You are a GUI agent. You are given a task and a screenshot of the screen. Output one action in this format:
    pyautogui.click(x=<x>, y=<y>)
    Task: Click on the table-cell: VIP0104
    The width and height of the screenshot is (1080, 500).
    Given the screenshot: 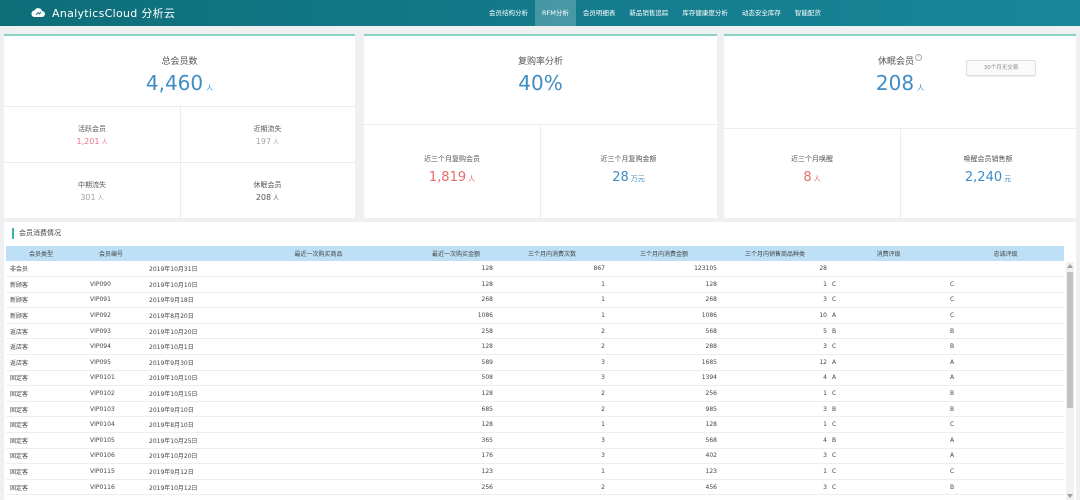 What is the action you would take?
    pyautogui.click(x=111, y=425)
    